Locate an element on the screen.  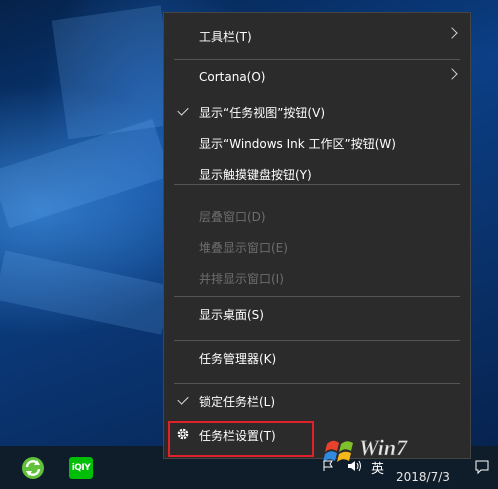
win7-watermark-logo: Win7 is located at coordinates (365, 448).